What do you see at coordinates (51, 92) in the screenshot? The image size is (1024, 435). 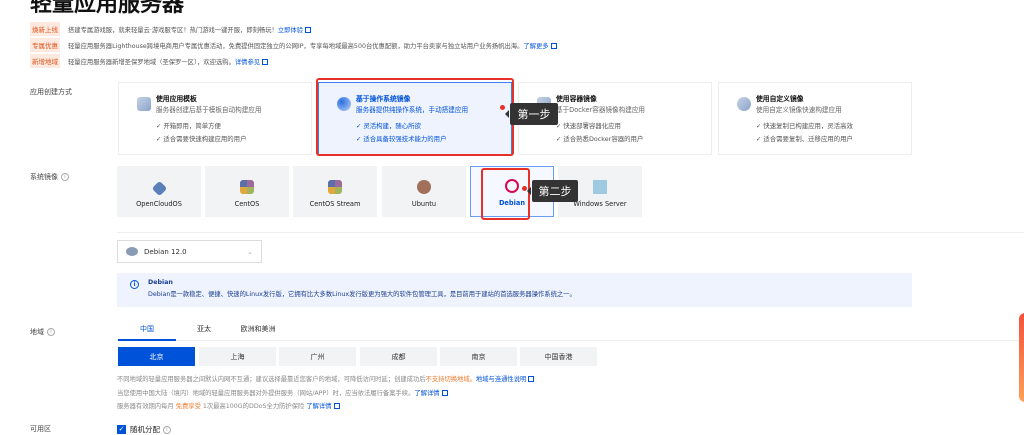 I see `creation-label: 应用创建方式` at bounding box center [51, 92].